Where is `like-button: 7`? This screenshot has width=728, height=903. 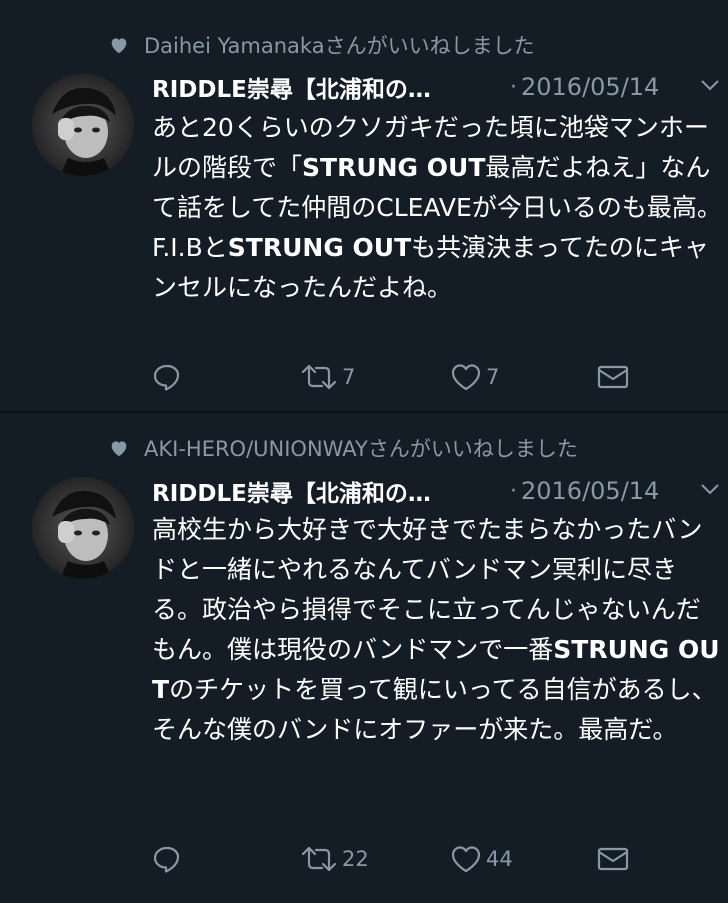
like-button: 7 is located at coordinates (474, 377).